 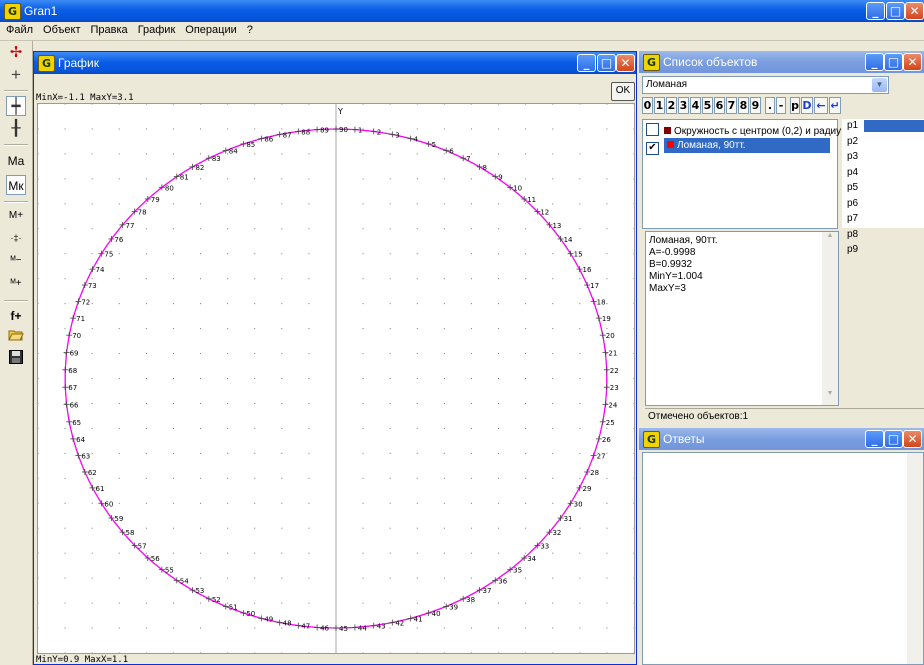 I want to click on keypad-key: 1, so click(x=659, y=105).